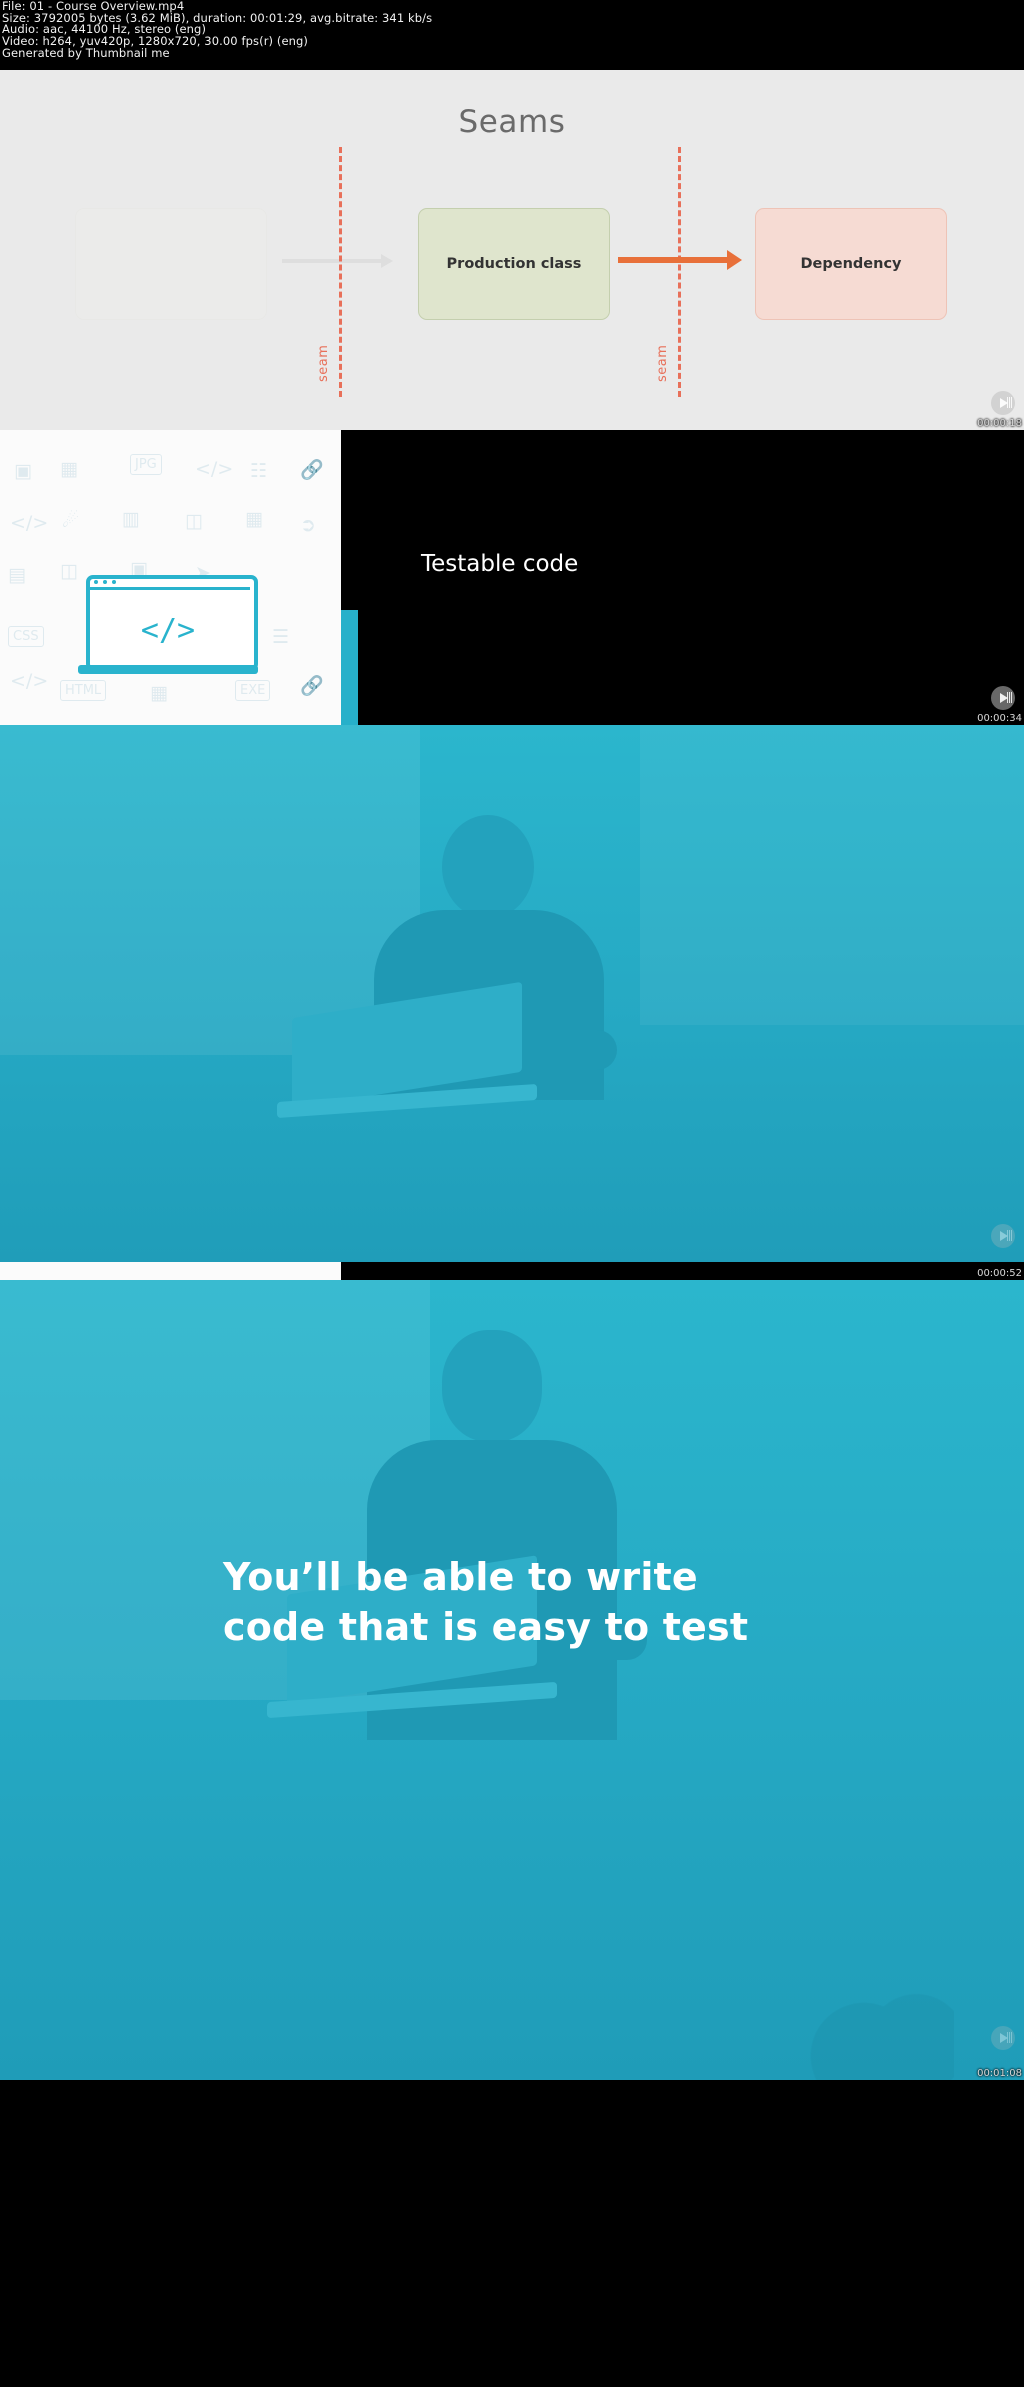 Image resolution: width=1024 pixels, height=2387 pixels. What do you see at coordinates (679, 272) in the screenshot?
I see `seam-line-right` at bounding box center [679, 272].